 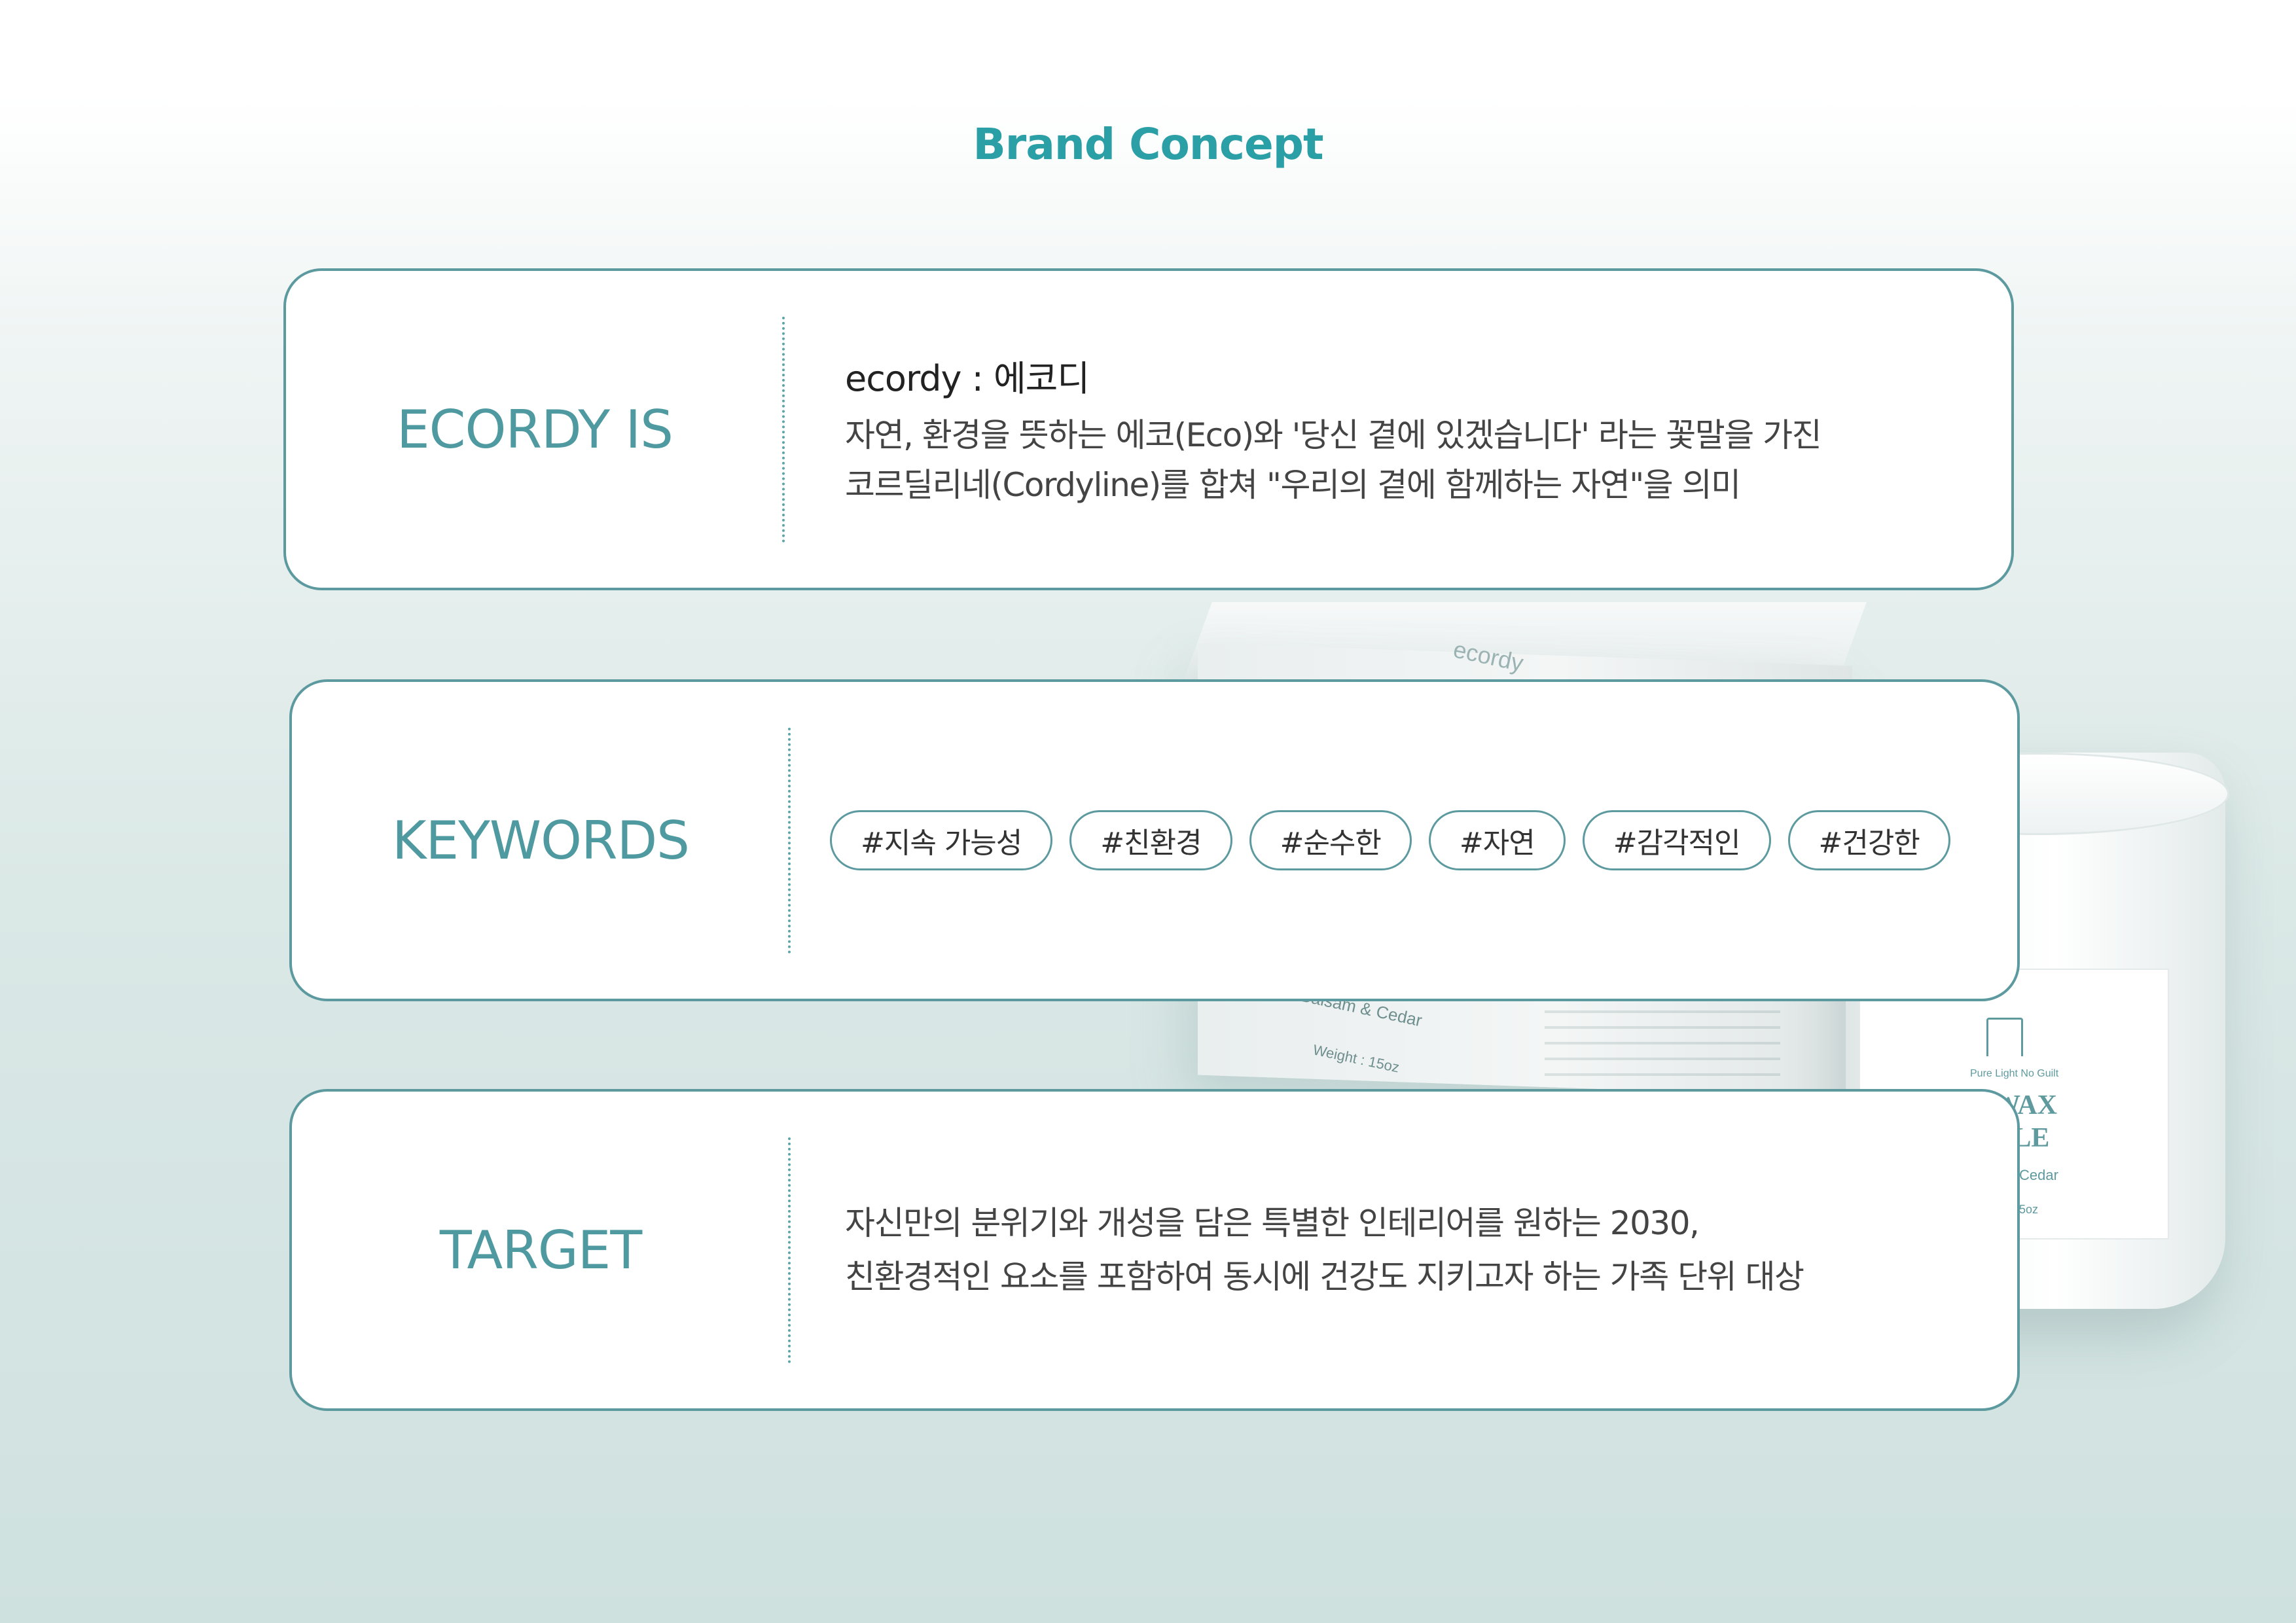 I want to click on target-description-line-1: 자신만의 분위기와 개성을 담은 특별한 인테리어를 원하는 2030,, so click(x=1272, y=1223).